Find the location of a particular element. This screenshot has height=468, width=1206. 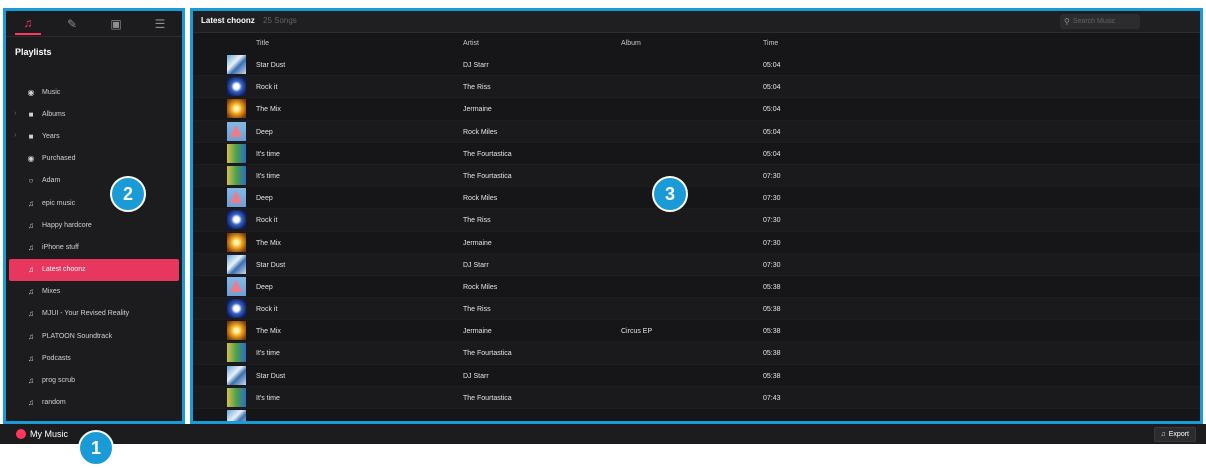

cell-title: Deep is located at coordinates (264, 199).